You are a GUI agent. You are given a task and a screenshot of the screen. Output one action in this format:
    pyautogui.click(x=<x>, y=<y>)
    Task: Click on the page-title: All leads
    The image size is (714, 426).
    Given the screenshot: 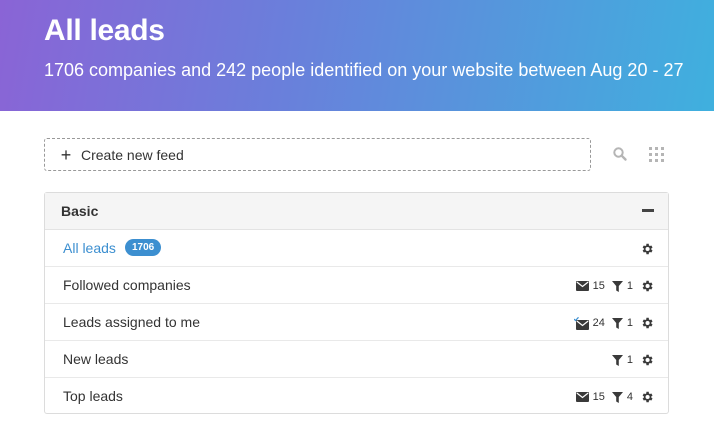 What is the action you would take?
    pyautogui.click(x=104, y=30)
    